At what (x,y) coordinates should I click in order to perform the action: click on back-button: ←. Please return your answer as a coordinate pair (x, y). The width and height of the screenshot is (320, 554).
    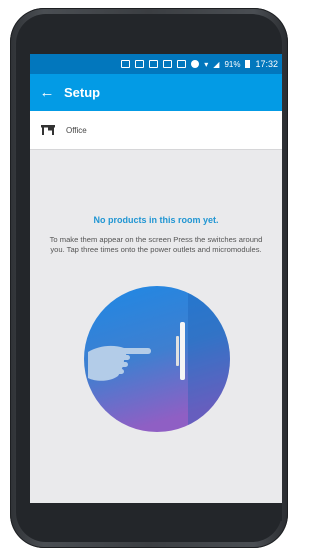
    Looking at the image, I should click on (47, 92).